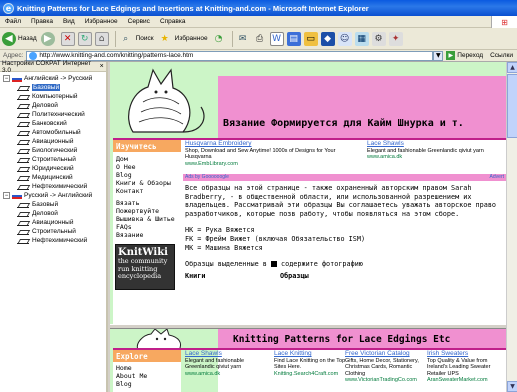 This screenshot has width=517, height=392. Describe the element at coordinates (344, 38) in the screenshot. I see `messenger-icon: ☺` at that location.